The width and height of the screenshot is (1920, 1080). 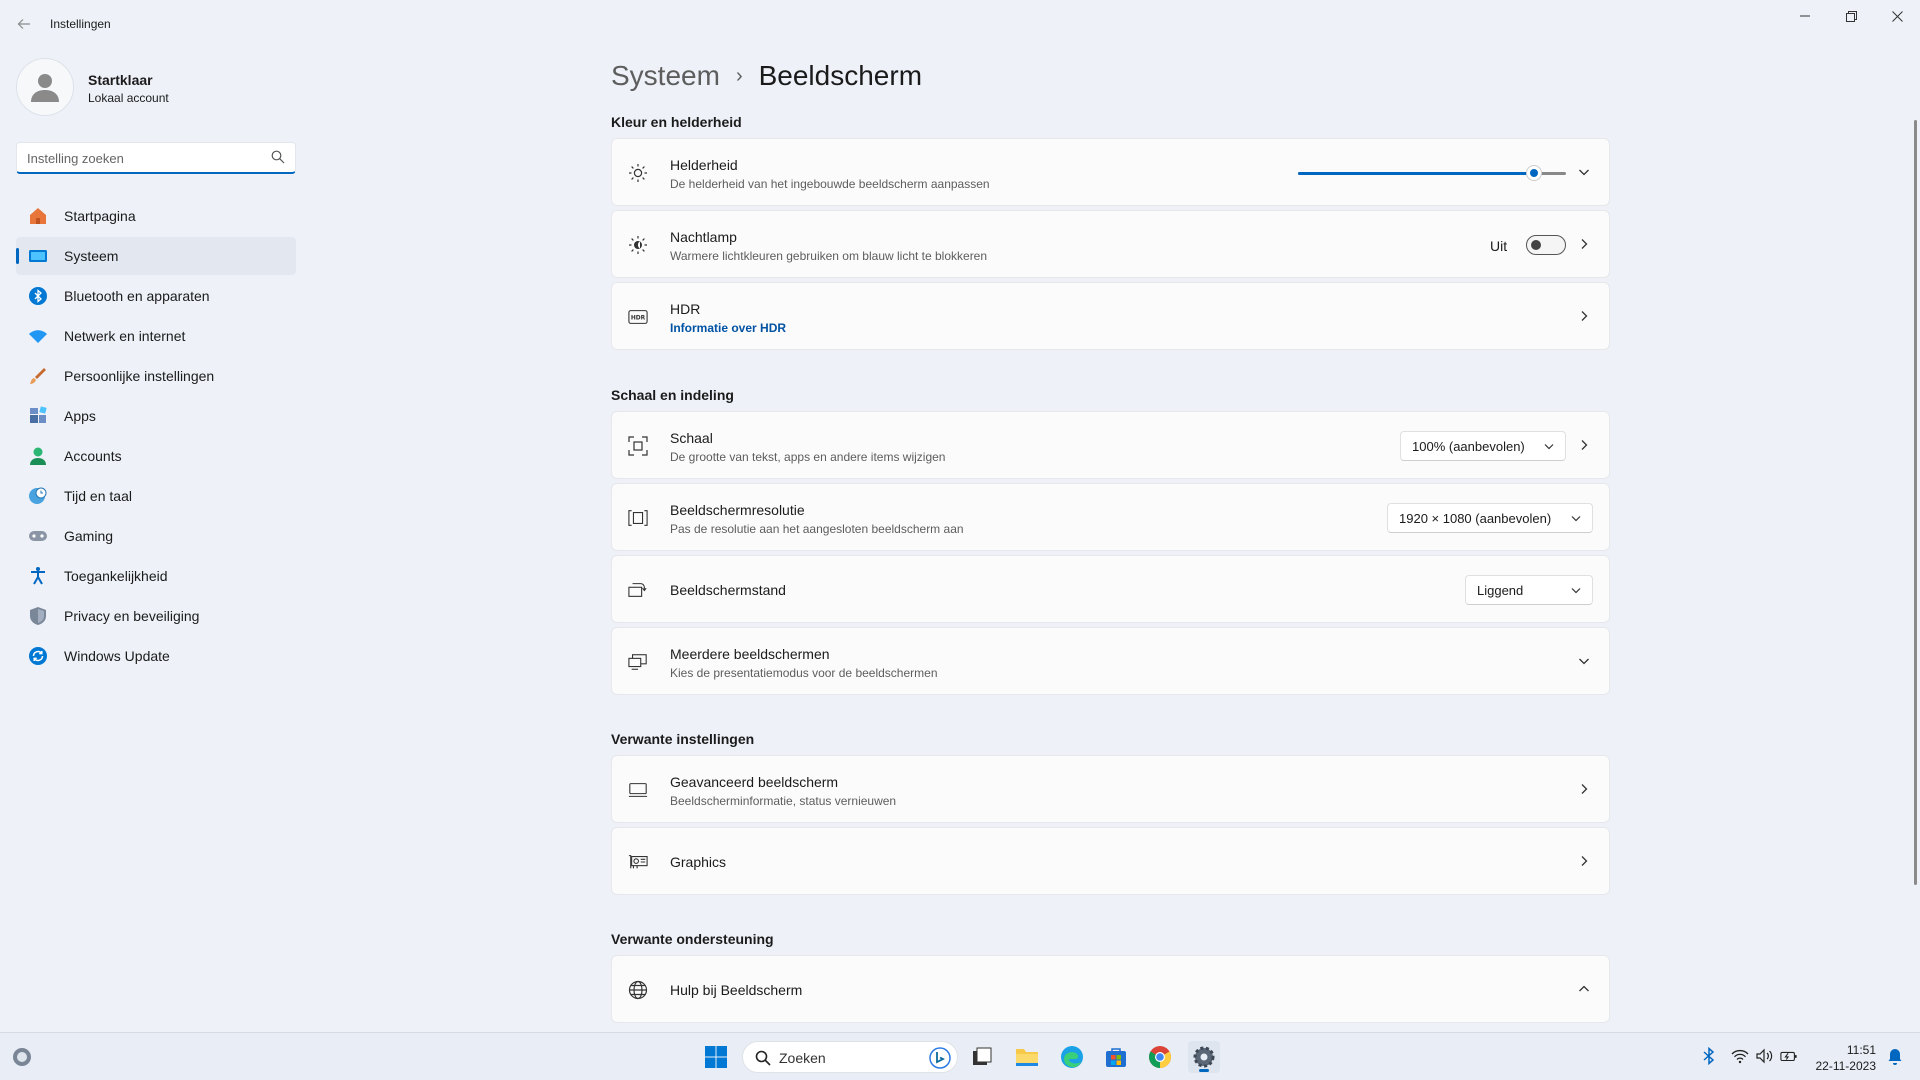 I want to click on resolution-title: Beeldschermresolutie, so click(x=737, y=510).